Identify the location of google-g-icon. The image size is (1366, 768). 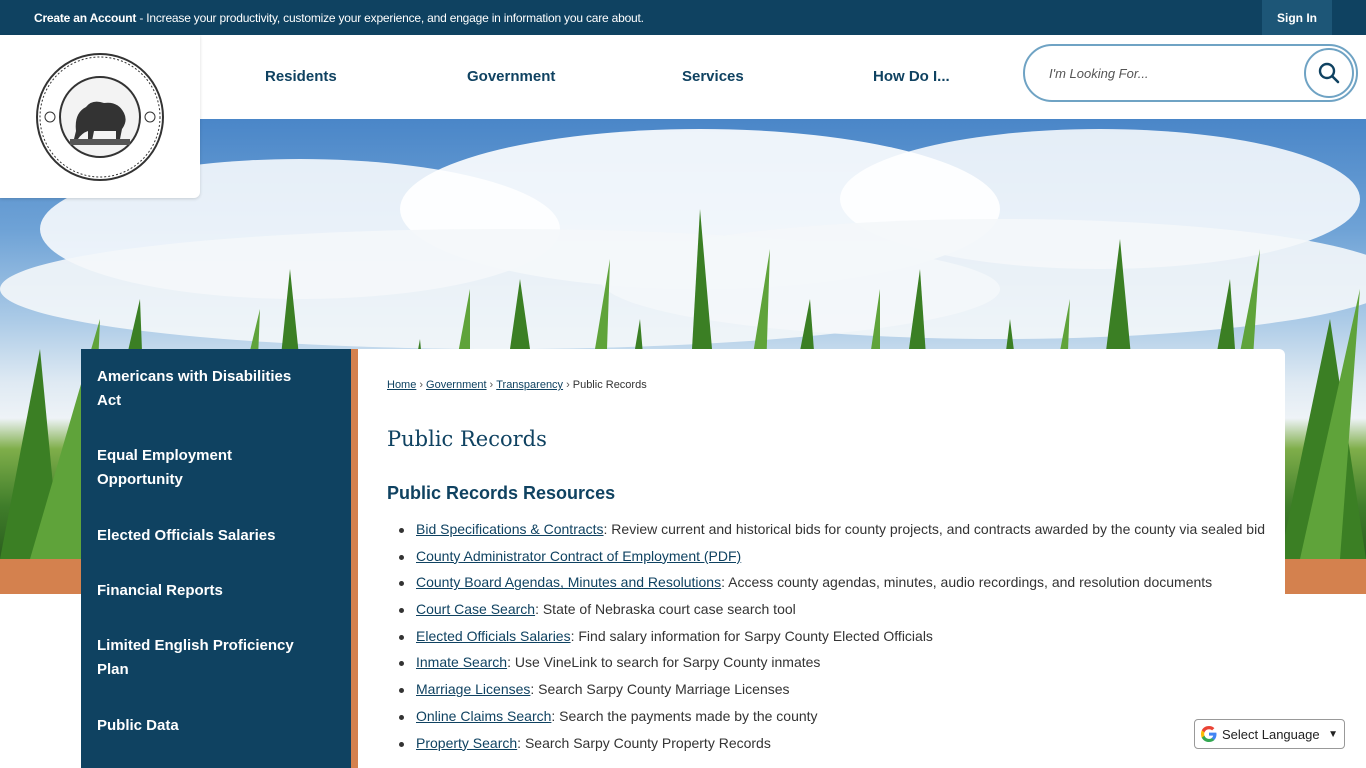
(1209, 734).